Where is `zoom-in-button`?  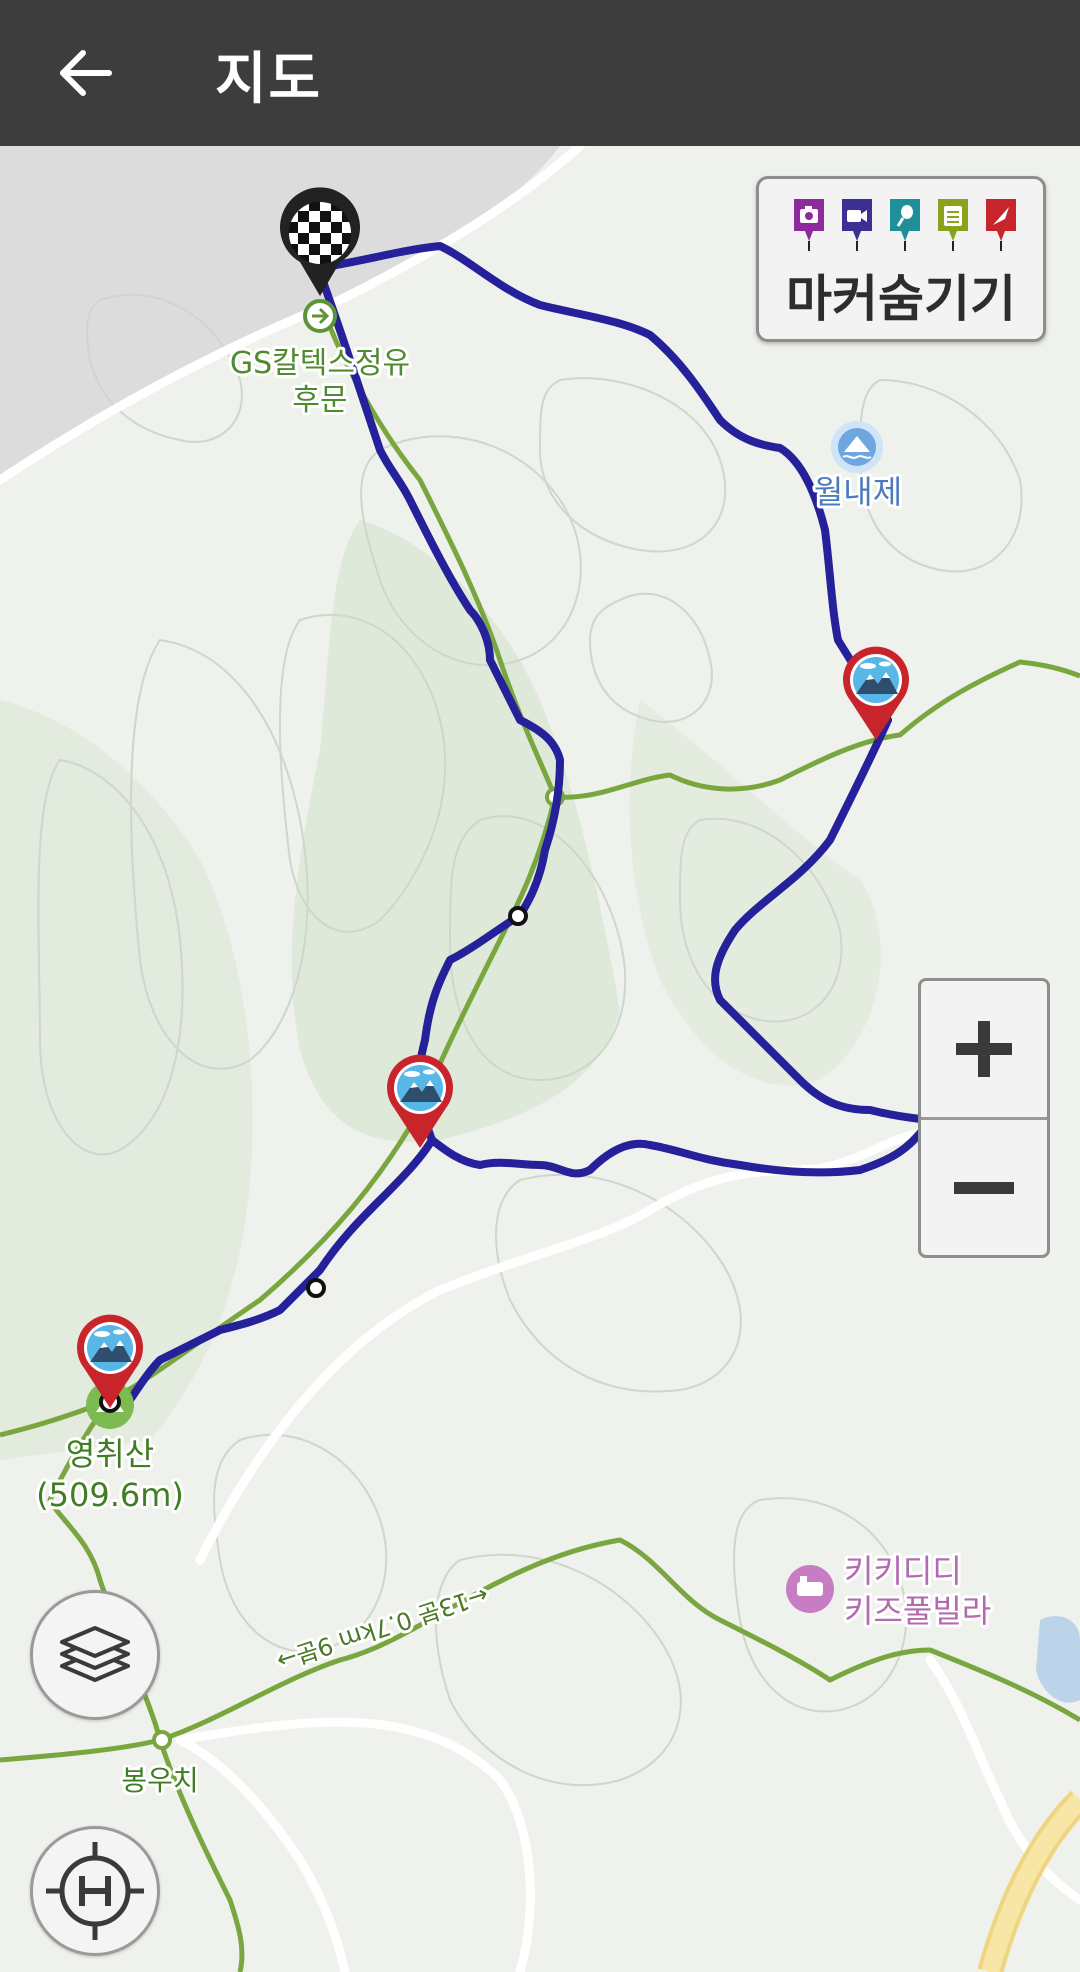
zoom-in-button is located at coordinates (984, 1050).